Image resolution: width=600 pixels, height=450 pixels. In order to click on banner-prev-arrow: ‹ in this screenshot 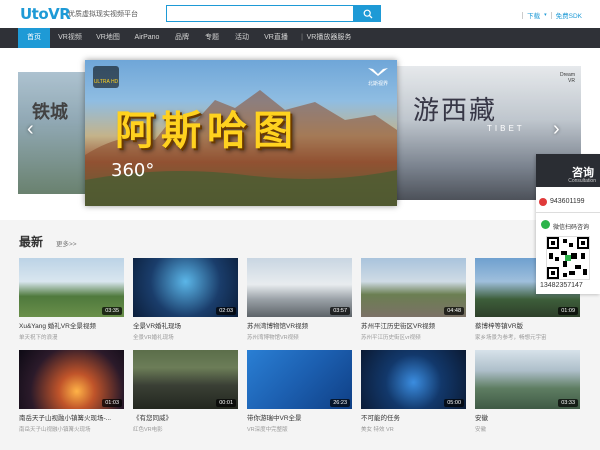, I will do `click(30, 129)`.